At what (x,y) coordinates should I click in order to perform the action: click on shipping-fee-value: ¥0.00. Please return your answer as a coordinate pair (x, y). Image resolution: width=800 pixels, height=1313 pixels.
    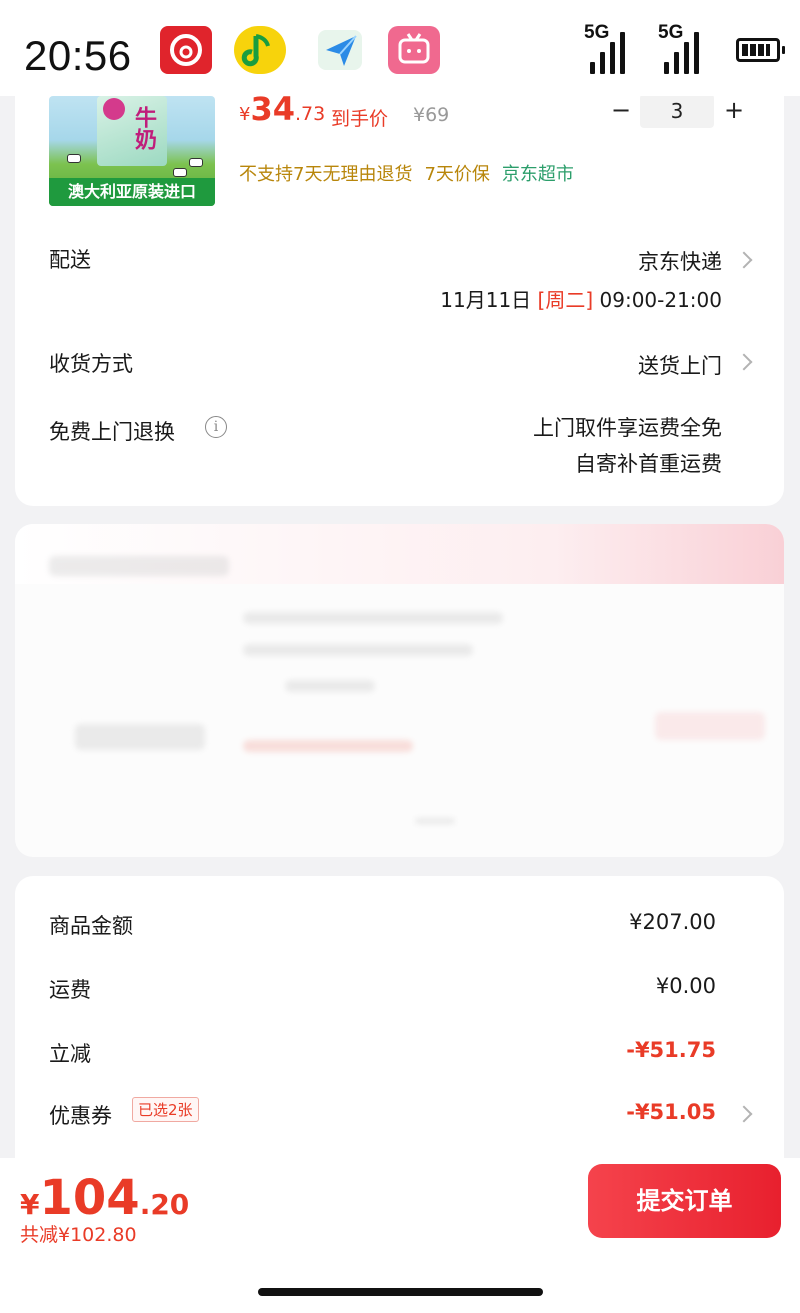
    Looking at the image, I should click on (685, 986).